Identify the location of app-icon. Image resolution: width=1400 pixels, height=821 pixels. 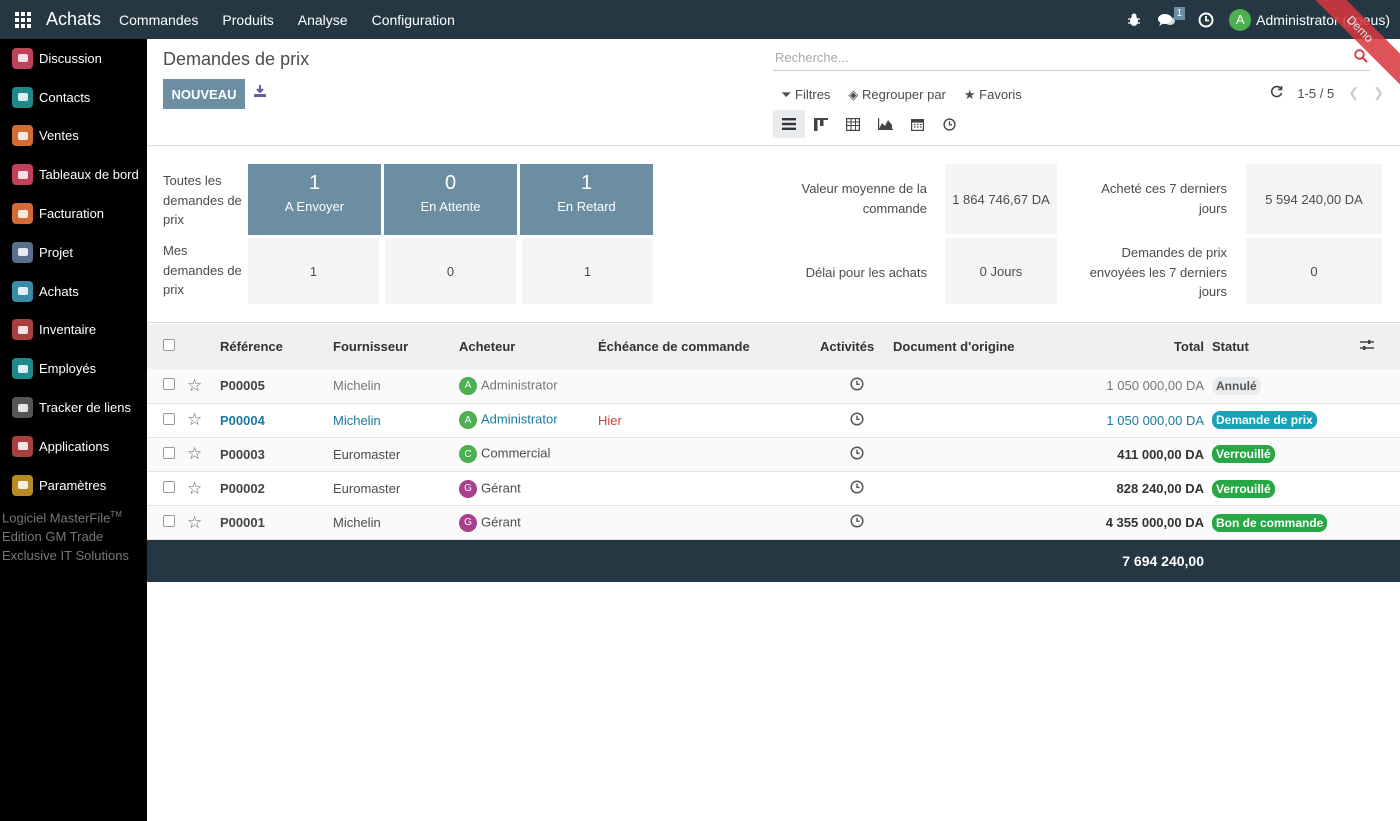
(22, 175).